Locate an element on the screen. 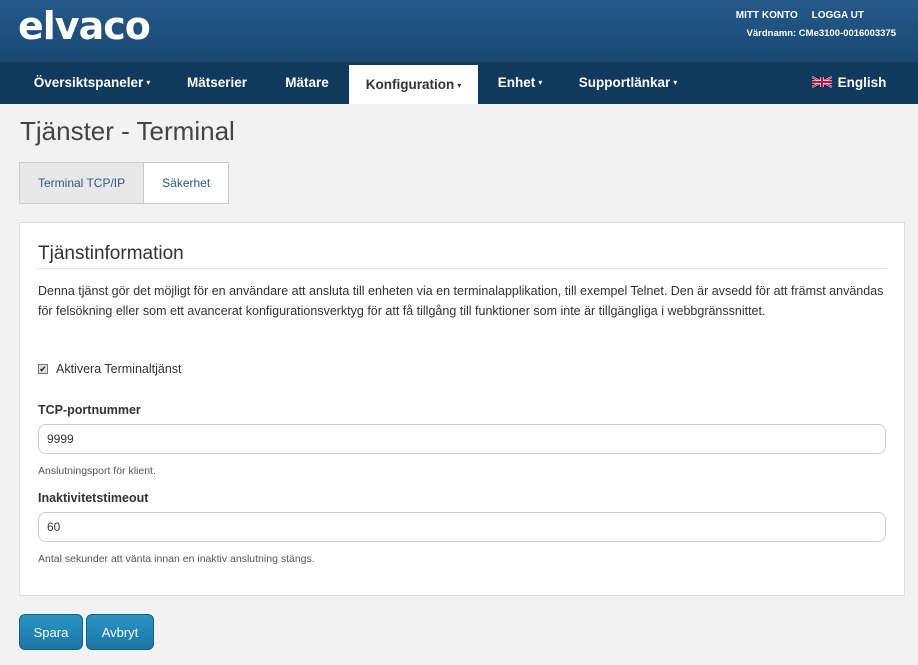  enable-terminal-row: ✔ Aktivera Terminaltjänst is located at coordinates (110, 369).